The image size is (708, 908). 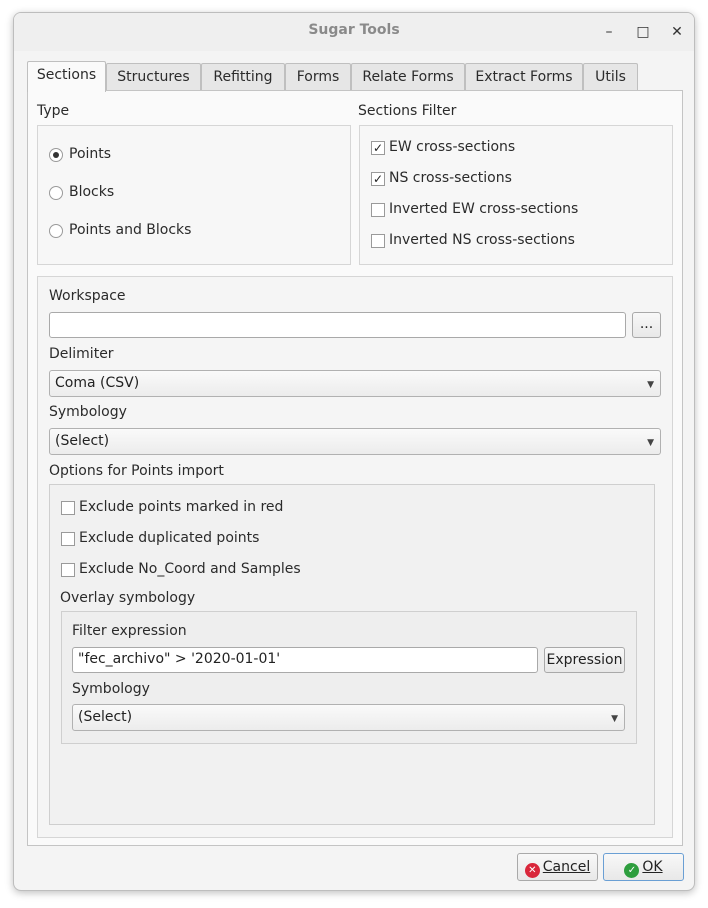 What do you see at coordinates (243, 77) in the screenshot?
I see `tab-refitting: Refitting` at bounding box center [243, 77].